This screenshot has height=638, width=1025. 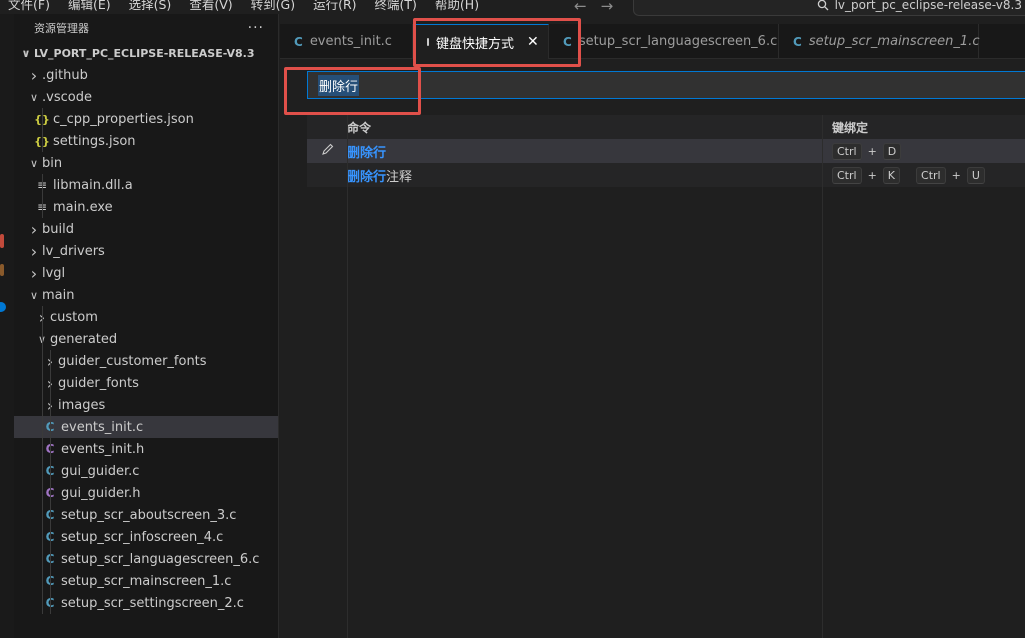 I want to click on keybindings-search-input: 删除行, so click(x=666, y=85).